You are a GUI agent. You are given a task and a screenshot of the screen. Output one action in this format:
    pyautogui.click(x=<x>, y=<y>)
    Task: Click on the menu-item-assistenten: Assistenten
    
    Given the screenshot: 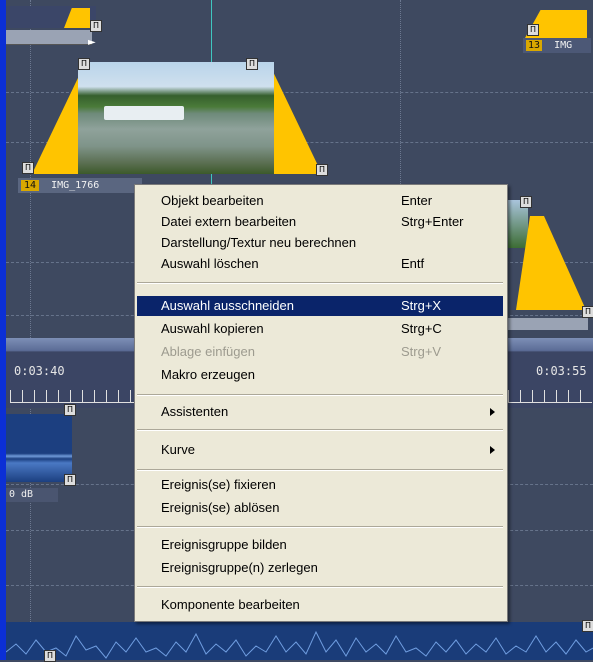 What is the action you would take?
    pyautogui.click(x=320, y=412)
    